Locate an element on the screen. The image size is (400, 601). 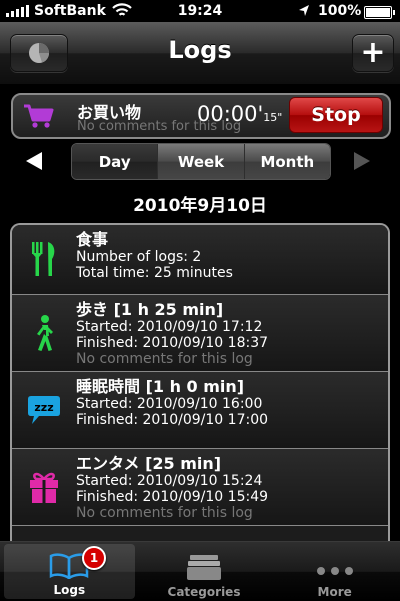
logs-badge: 1 is located at coordinates (94, 558).